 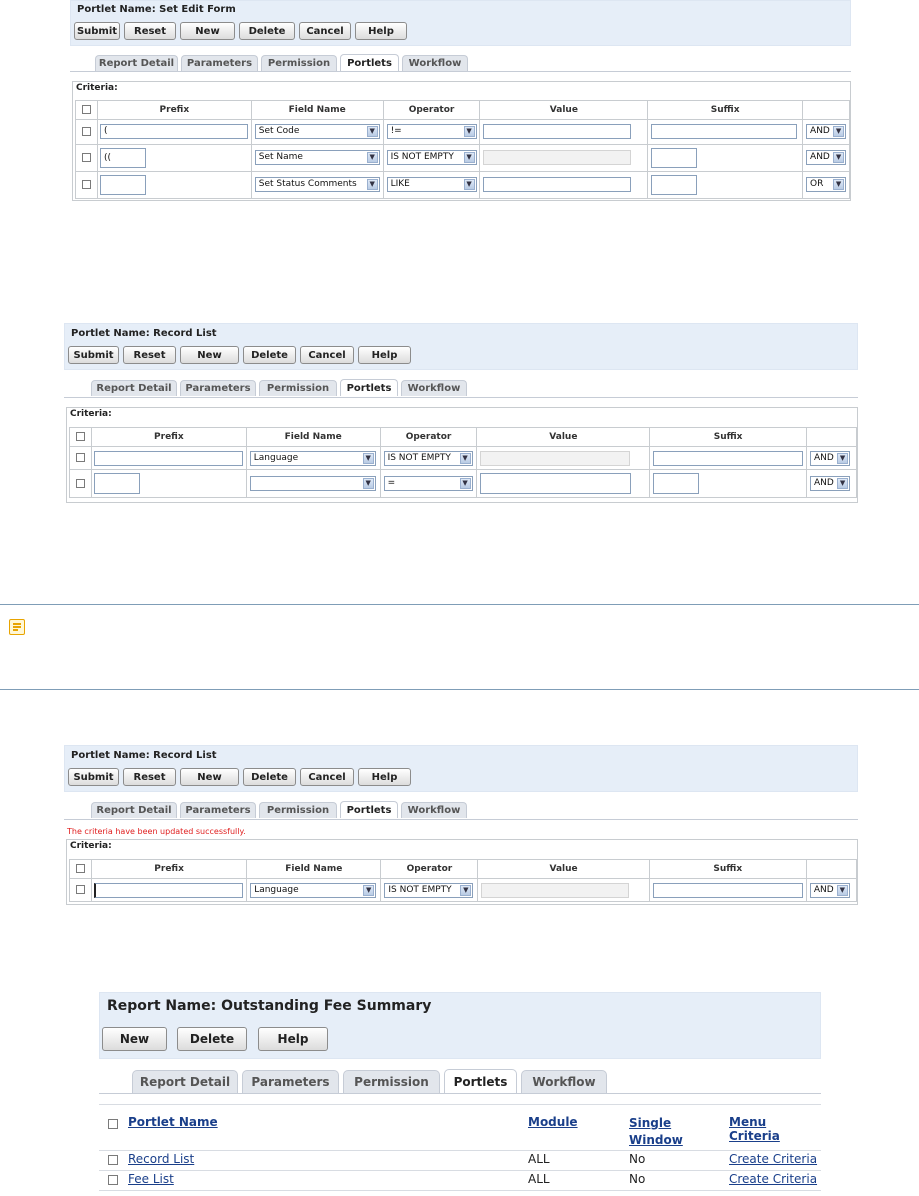 I want to click on criteria-header-row: Prefix Field Name Operator Value Suffix, so click(x=462, y=110).